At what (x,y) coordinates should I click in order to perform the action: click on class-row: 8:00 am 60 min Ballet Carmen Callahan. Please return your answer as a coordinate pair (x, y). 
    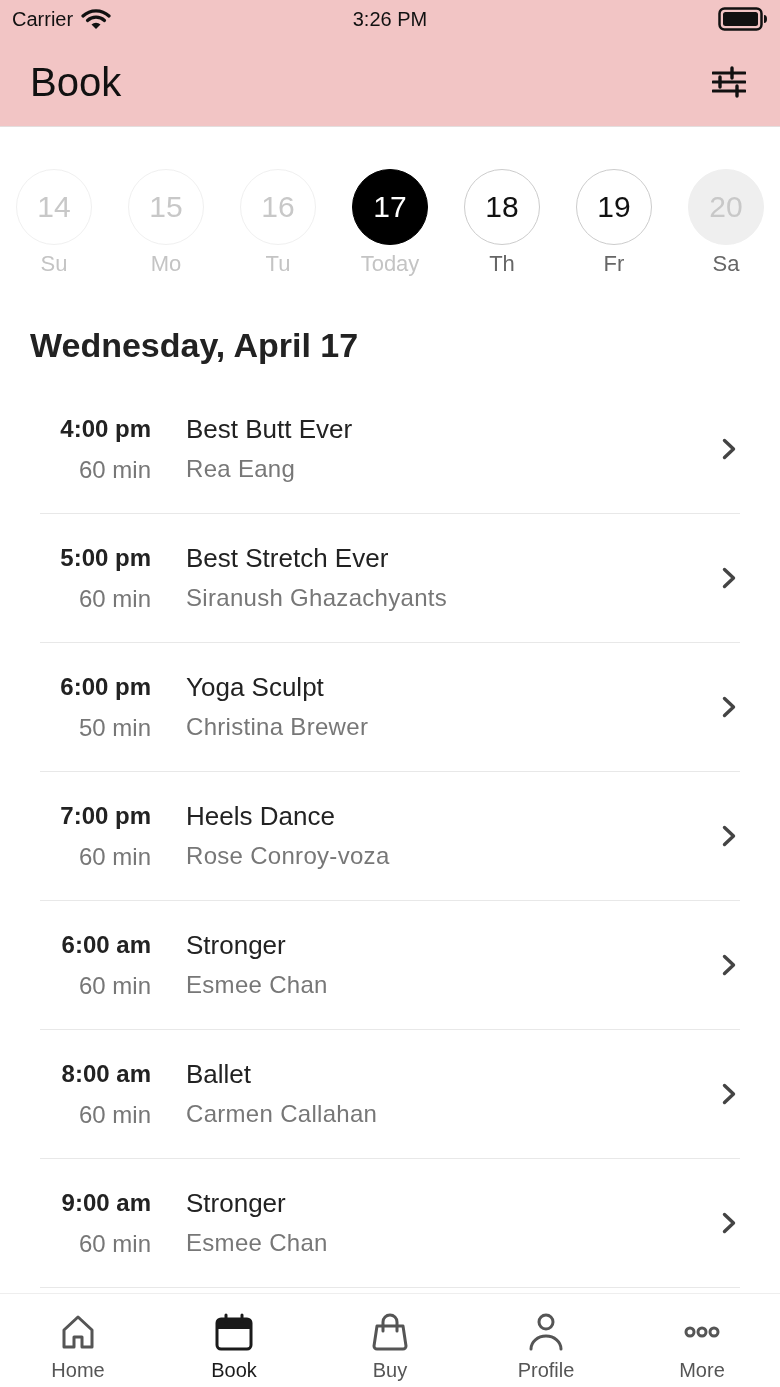
    Looking at the image, I should click on (390, 1094).